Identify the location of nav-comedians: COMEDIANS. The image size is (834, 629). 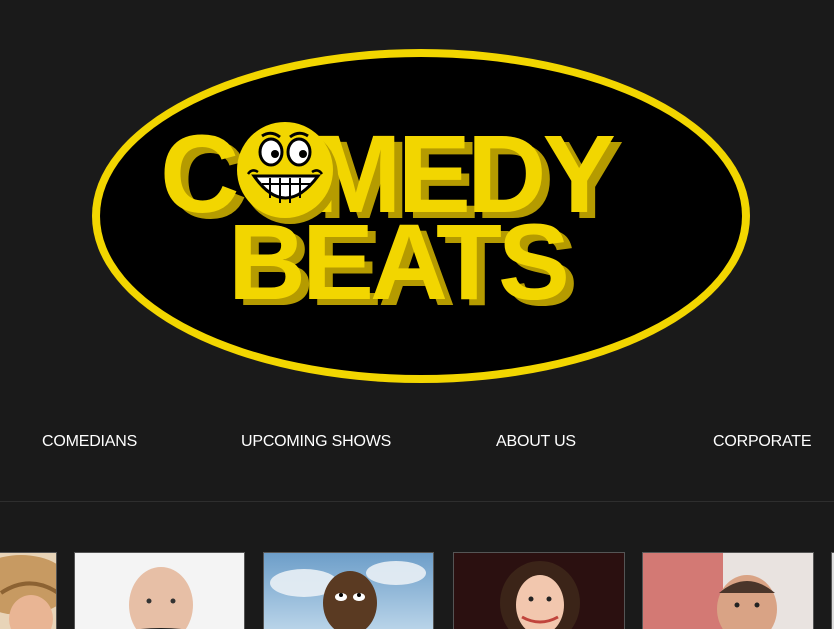
(89, 442).